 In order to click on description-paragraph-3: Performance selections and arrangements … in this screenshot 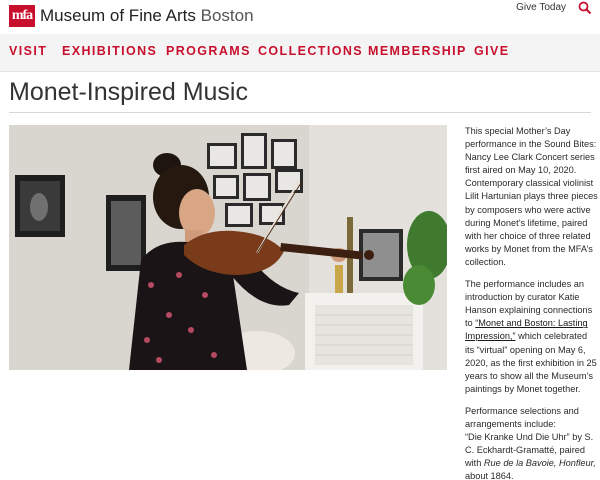, I will do `click(531, 442)`.